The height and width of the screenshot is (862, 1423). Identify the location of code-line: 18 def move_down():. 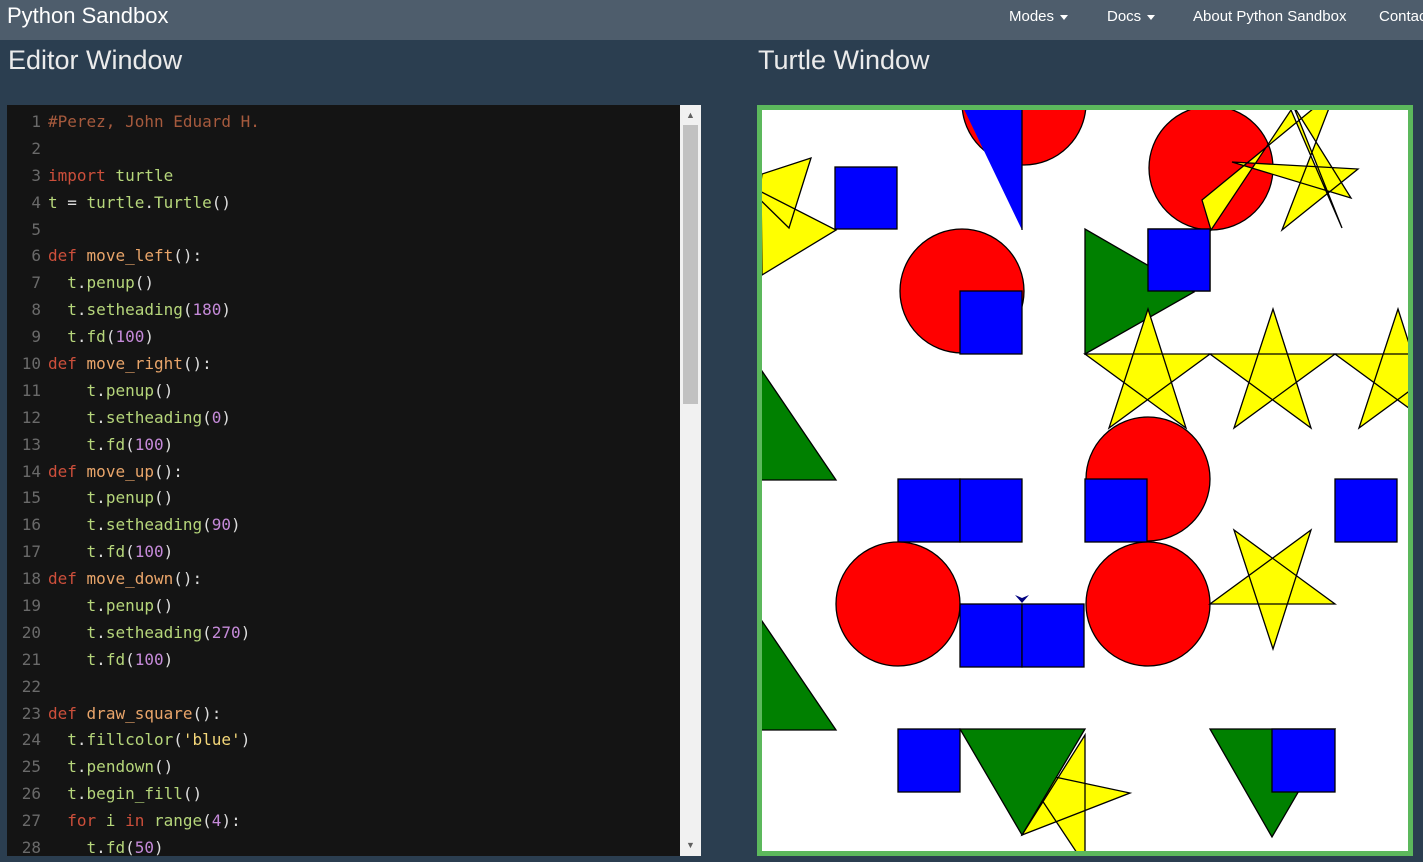
(343, 579).